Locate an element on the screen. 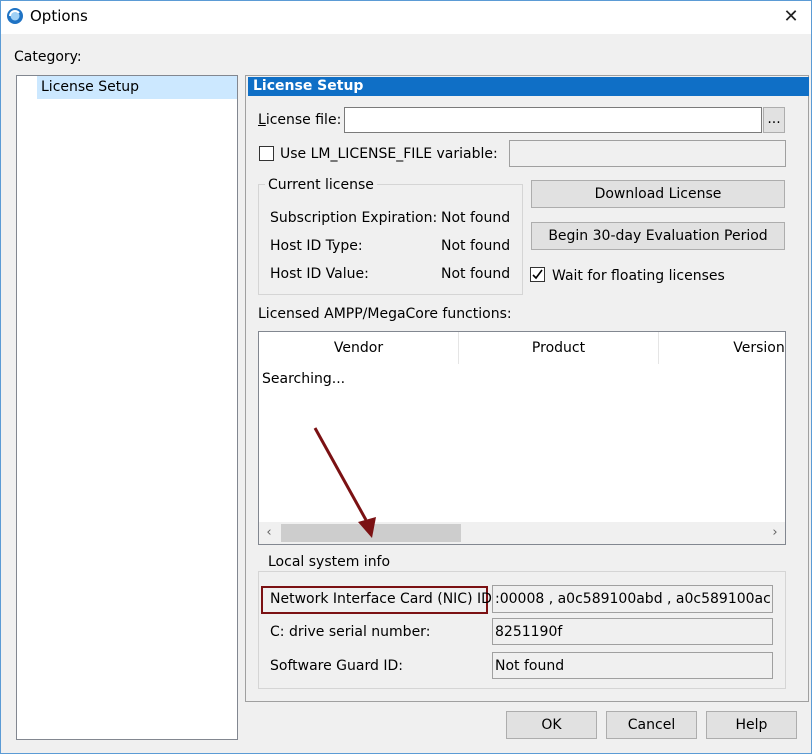  checkmark-icon is located at coordinates (537, 274).